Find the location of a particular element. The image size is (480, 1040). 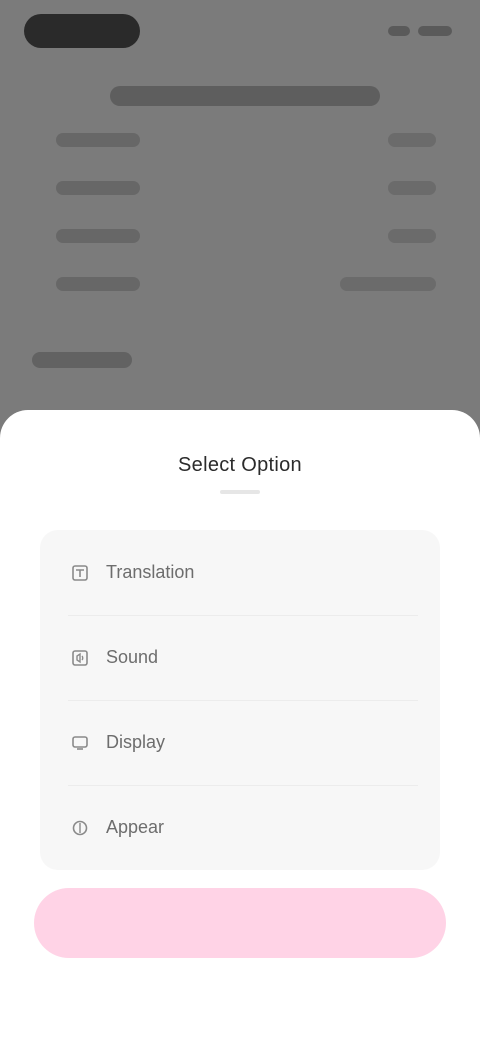

signal-icon is located at coordinates (399, 31).